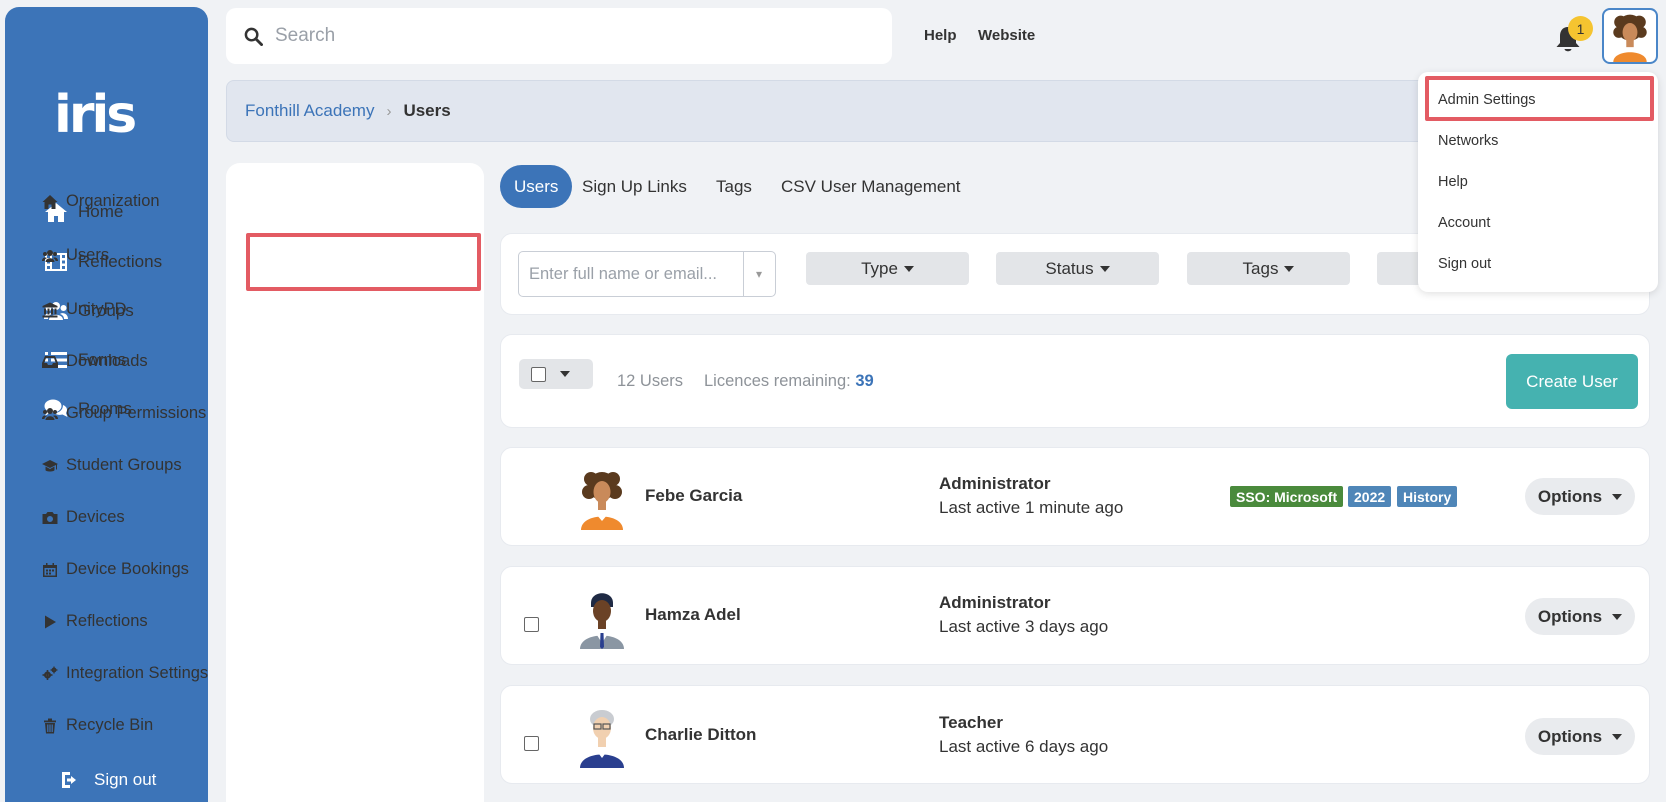 This screenshot has width=1666, height=802. What do you see at coordinates (650, 381) in the screenshot?
I see `user-count: 12 Users` at bounding box center [650, 381].